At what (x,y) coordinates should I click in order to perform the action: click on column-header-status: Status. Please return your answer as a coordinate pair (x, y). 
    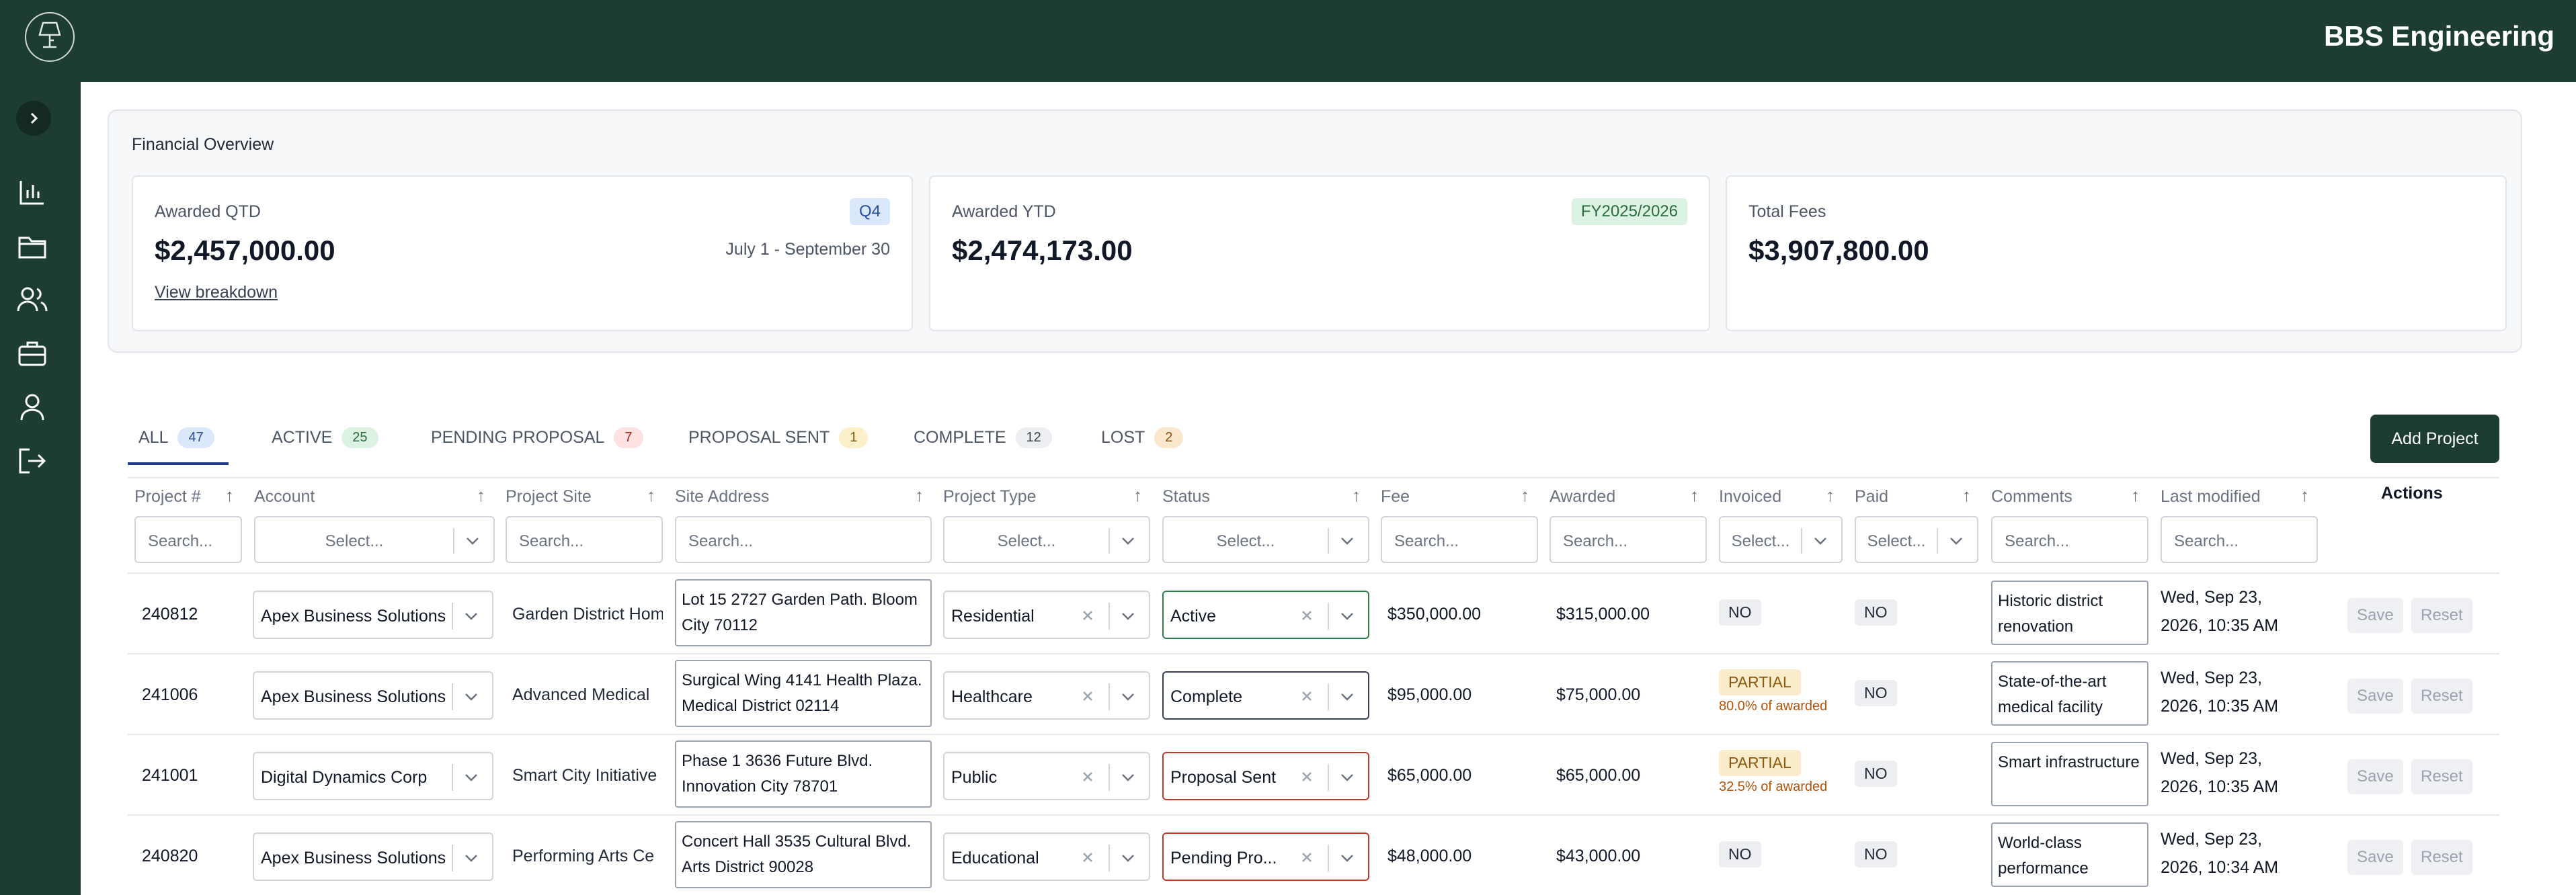
    Looking at the image, I should click on (1186, 497).